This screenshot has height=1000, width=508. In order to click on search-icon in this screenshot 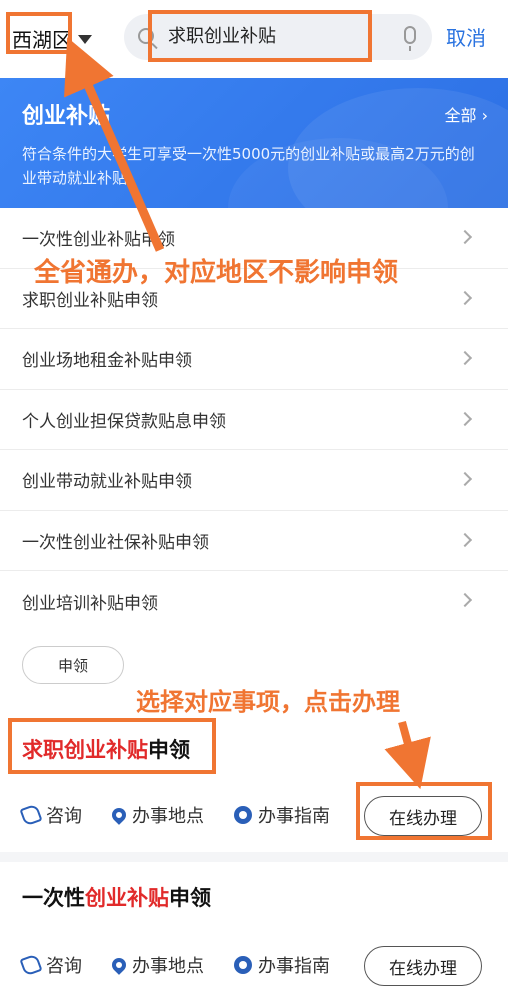, I will do `click(146, 36)`.